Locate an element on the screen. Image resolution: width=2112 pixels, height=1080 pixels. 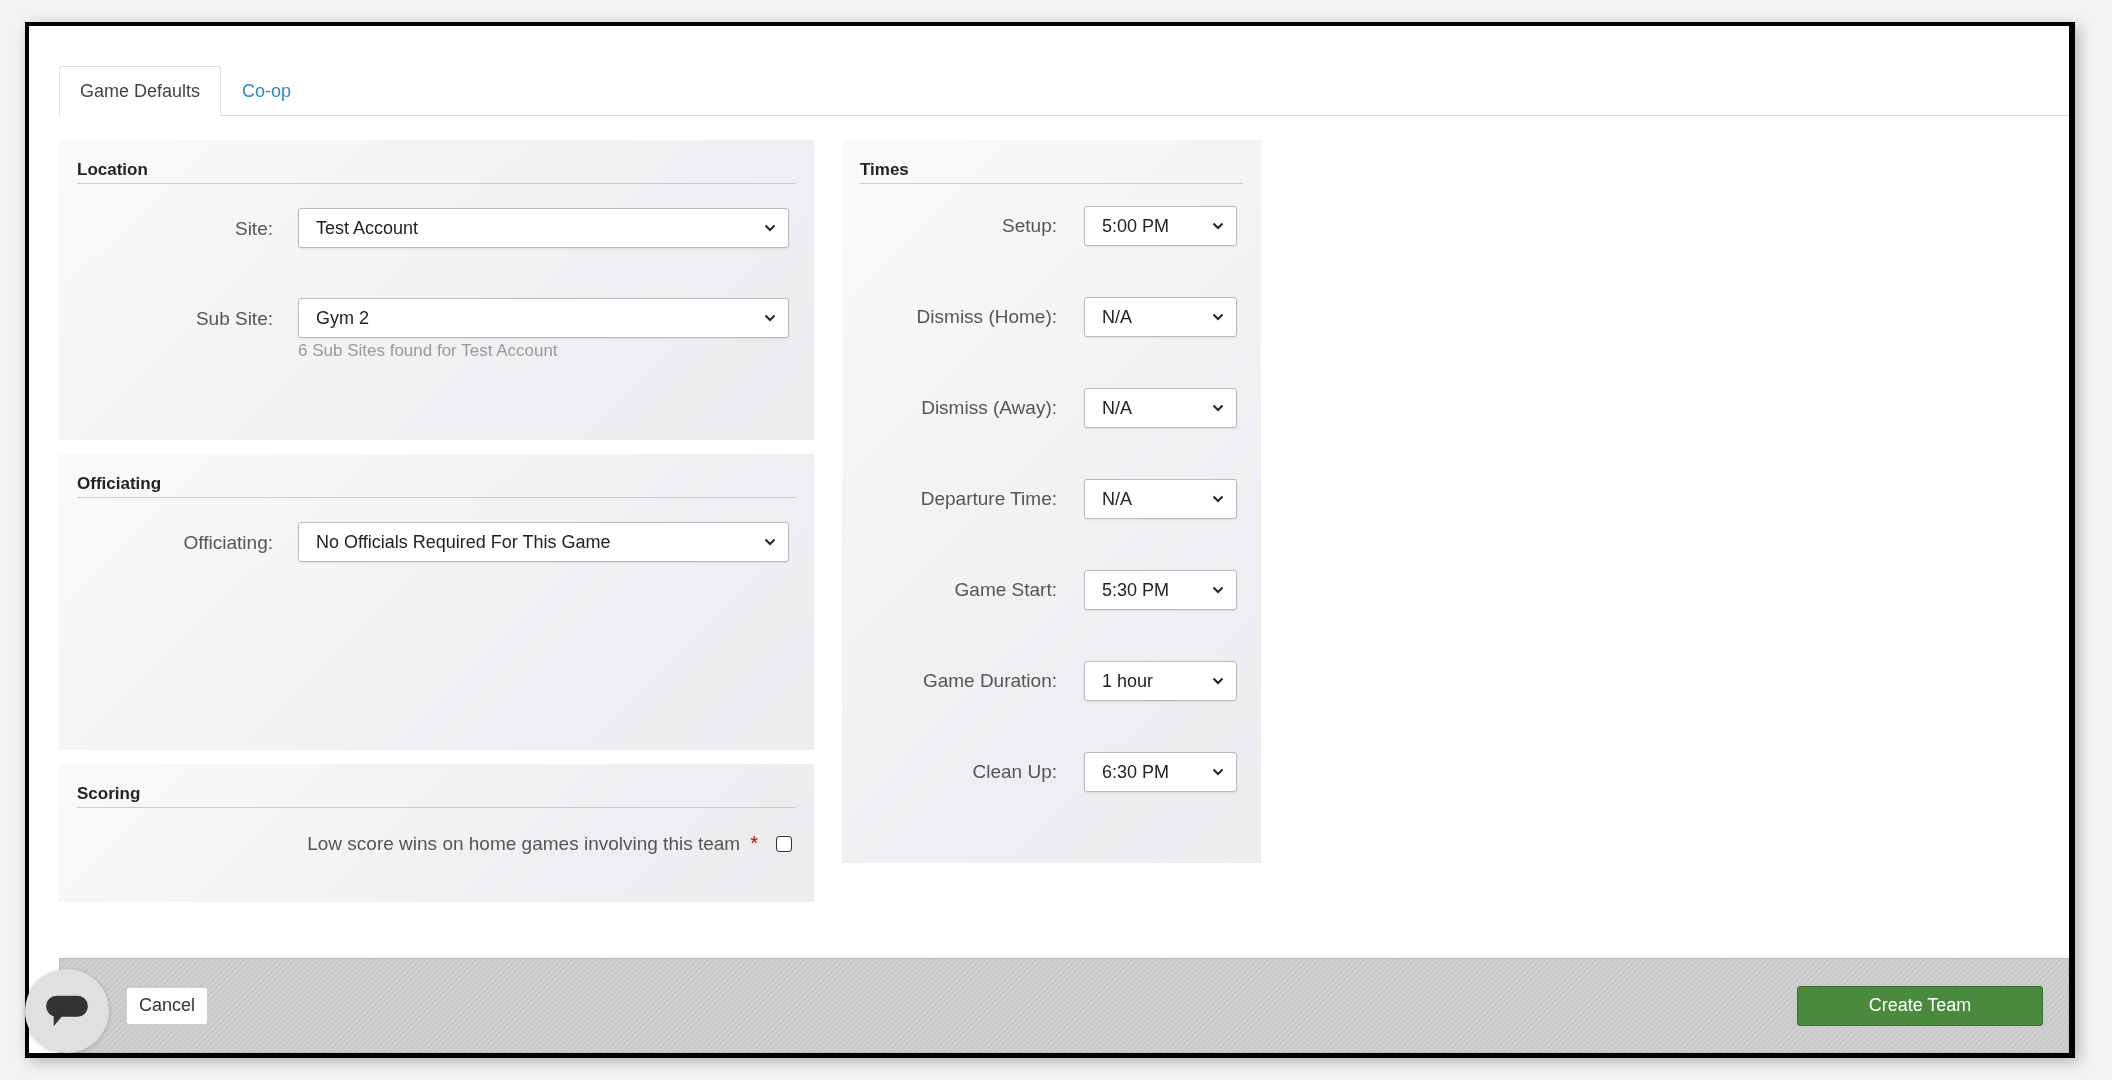
chat-button is located at coordinates (67, 1011).